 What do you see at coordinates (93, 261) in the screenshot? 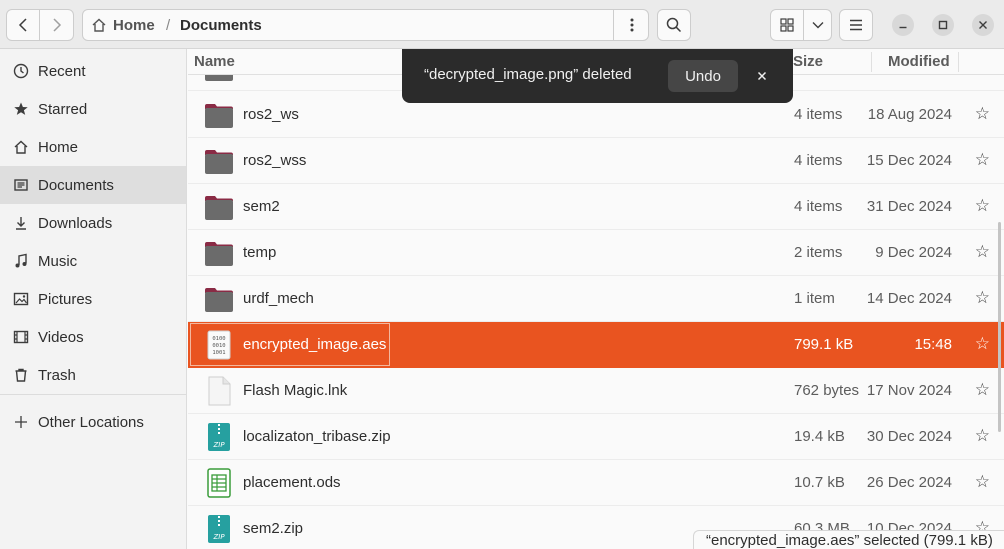
I see `sidebar-item-music: Music` at bounding box center [93, 261].